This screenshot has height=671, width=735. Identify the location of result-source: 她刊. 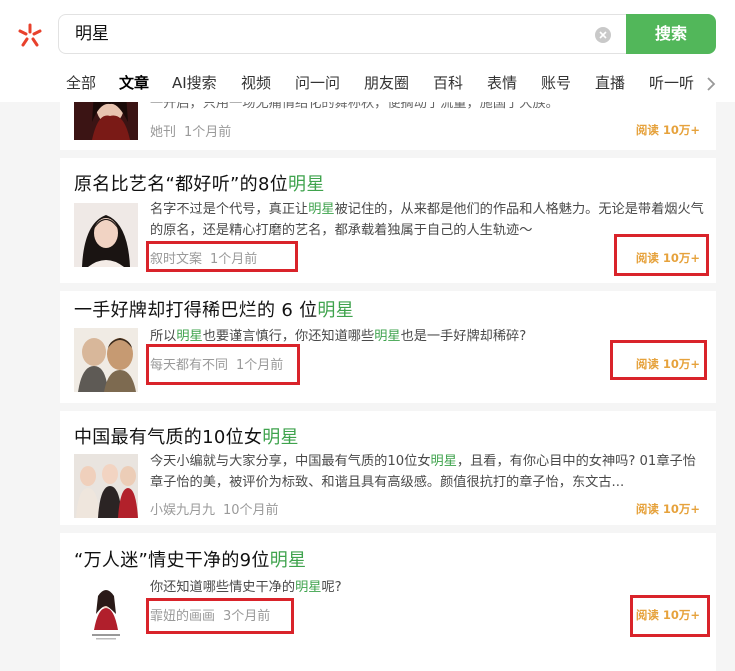
(163, 132).